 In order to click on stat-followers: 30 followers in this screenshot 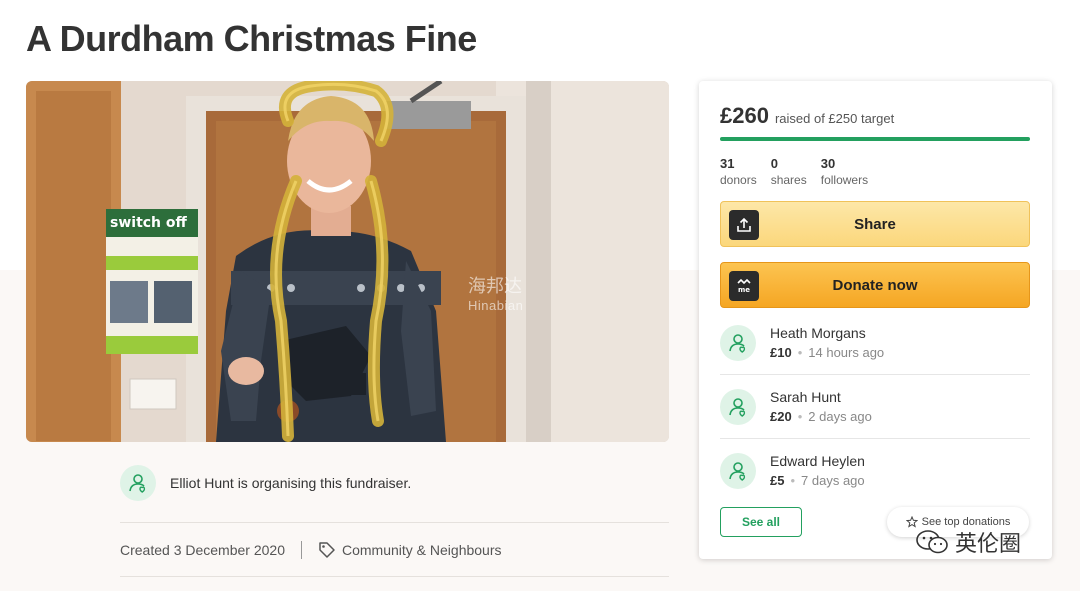, I will do `click(844, 172)`.